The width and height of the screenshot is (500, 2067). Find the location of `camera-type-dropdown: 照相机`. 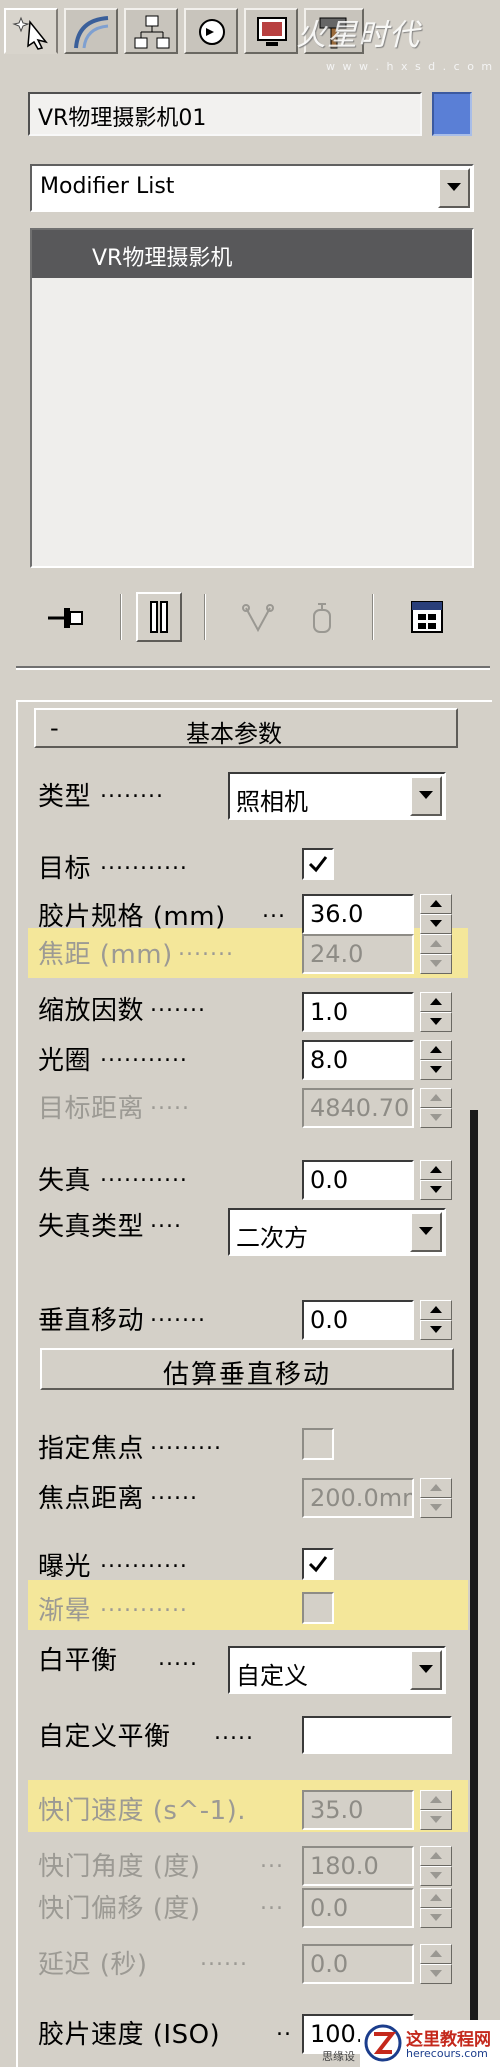

camera-type-dropdown: 照相机 is located at coordinates (337, 796).